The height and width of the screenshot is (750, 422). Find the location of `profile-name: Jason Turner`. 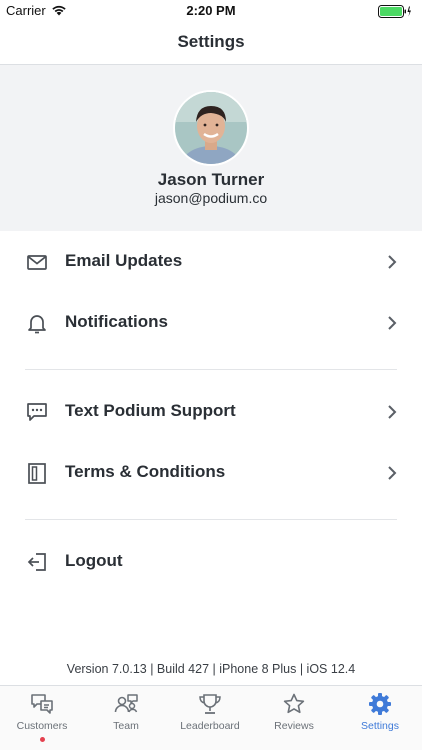

profile-name: Jason Turner is located at coordinates (211, 179).